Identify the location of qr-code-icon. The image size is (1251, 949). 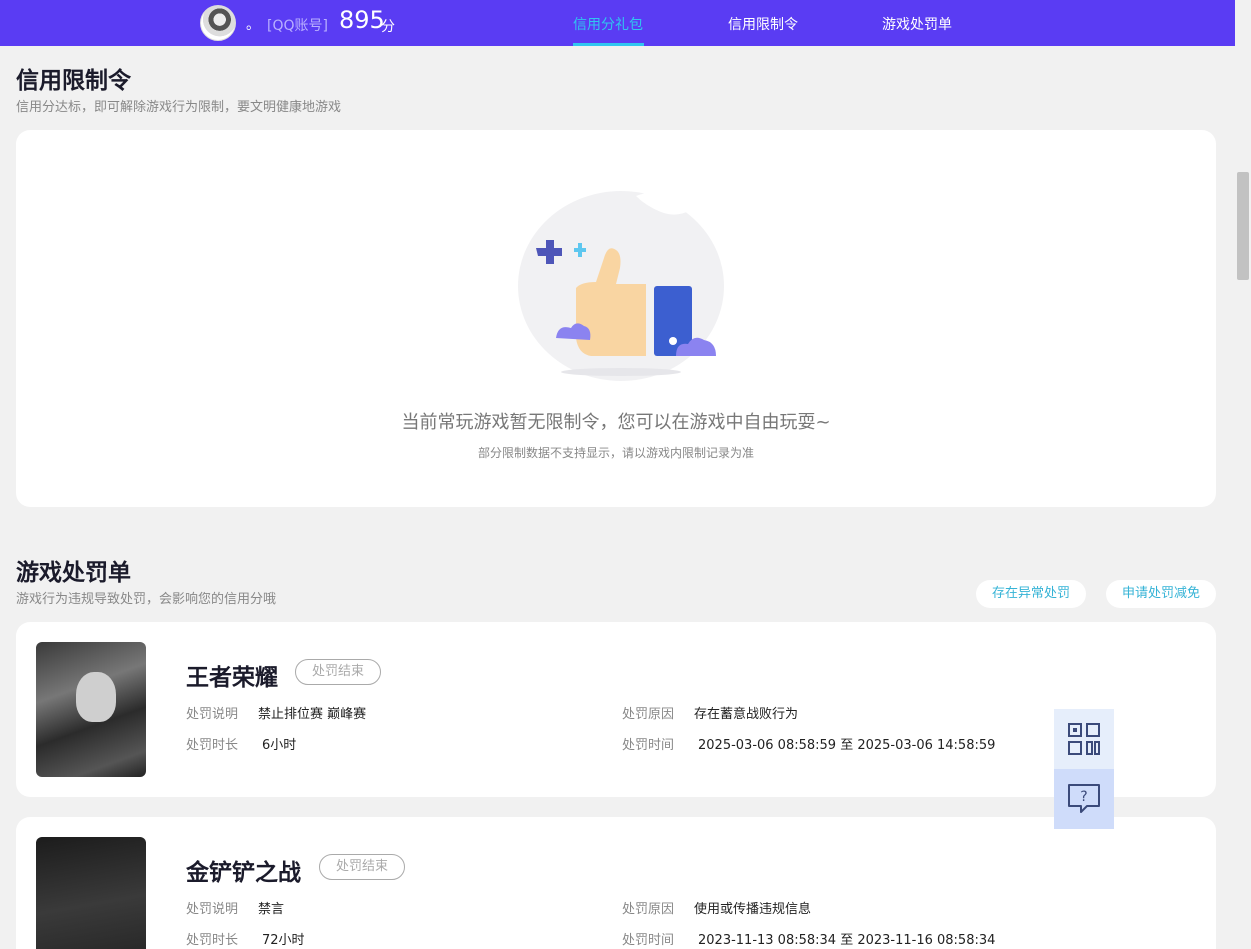
(1084, 739).